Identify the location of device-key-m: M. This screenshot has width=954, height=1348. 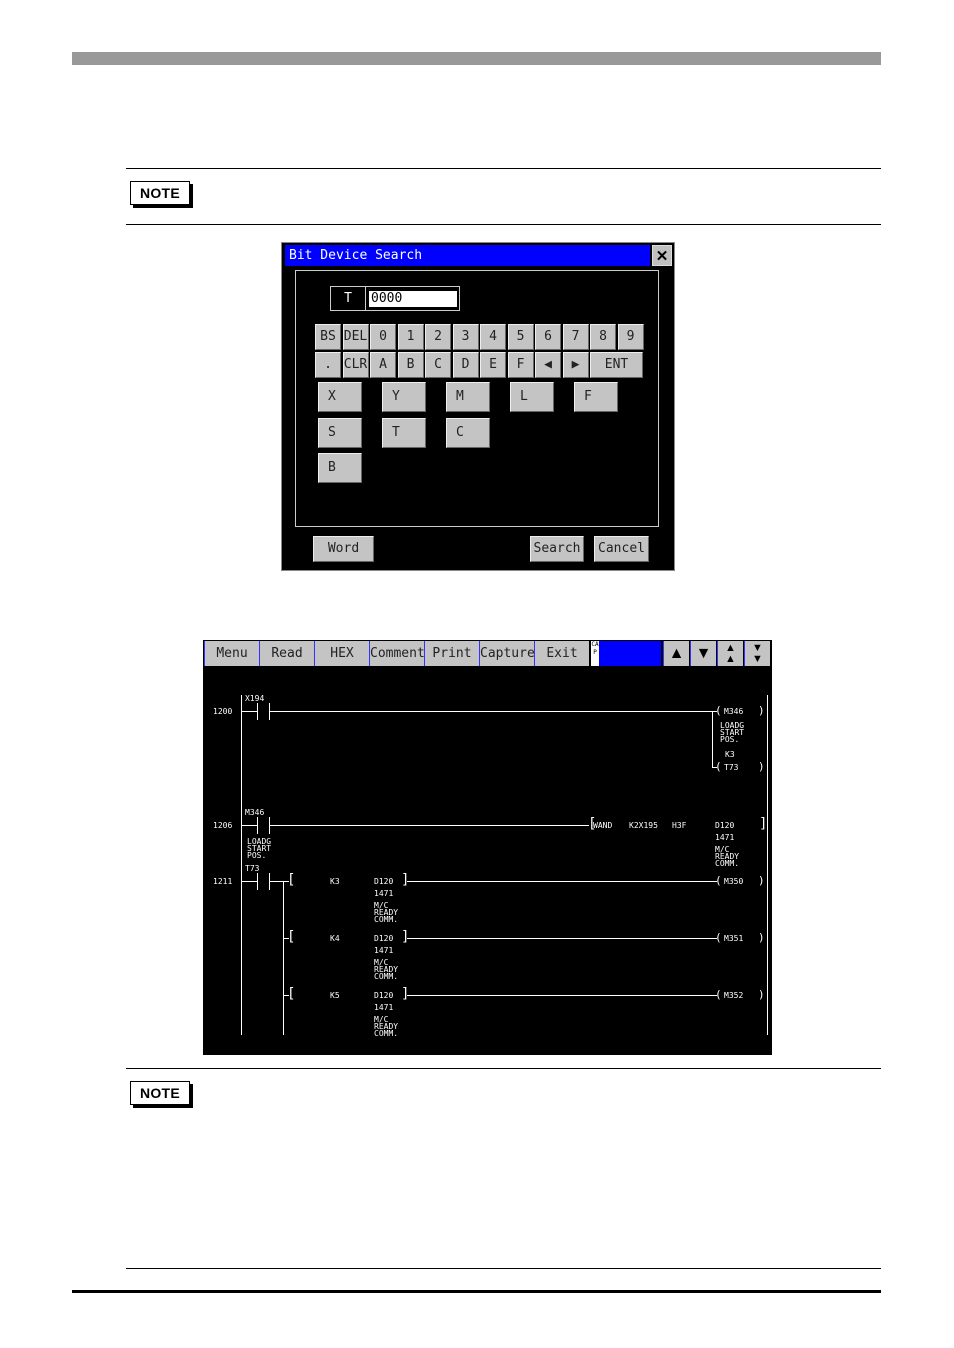
(468, 397).